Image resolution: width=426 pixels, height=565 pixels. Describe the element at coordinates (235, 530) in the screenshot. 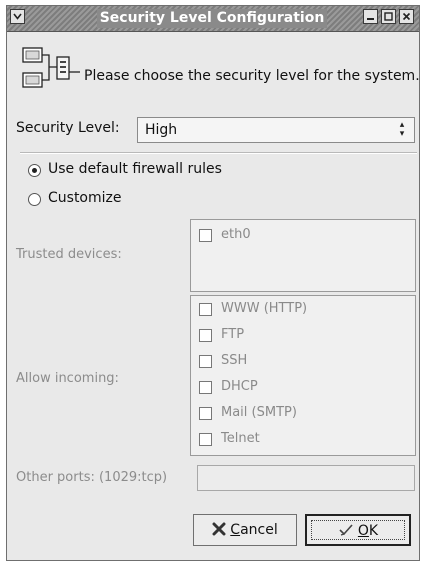

I see `cancel-mnemonic: C` at that location.